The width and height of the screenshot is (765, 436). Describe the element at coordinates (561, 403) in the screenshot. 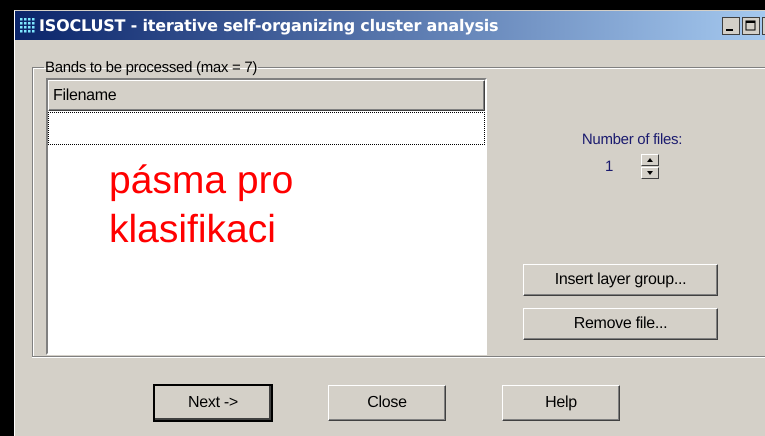

I see `dialog-button: Help` at that location.